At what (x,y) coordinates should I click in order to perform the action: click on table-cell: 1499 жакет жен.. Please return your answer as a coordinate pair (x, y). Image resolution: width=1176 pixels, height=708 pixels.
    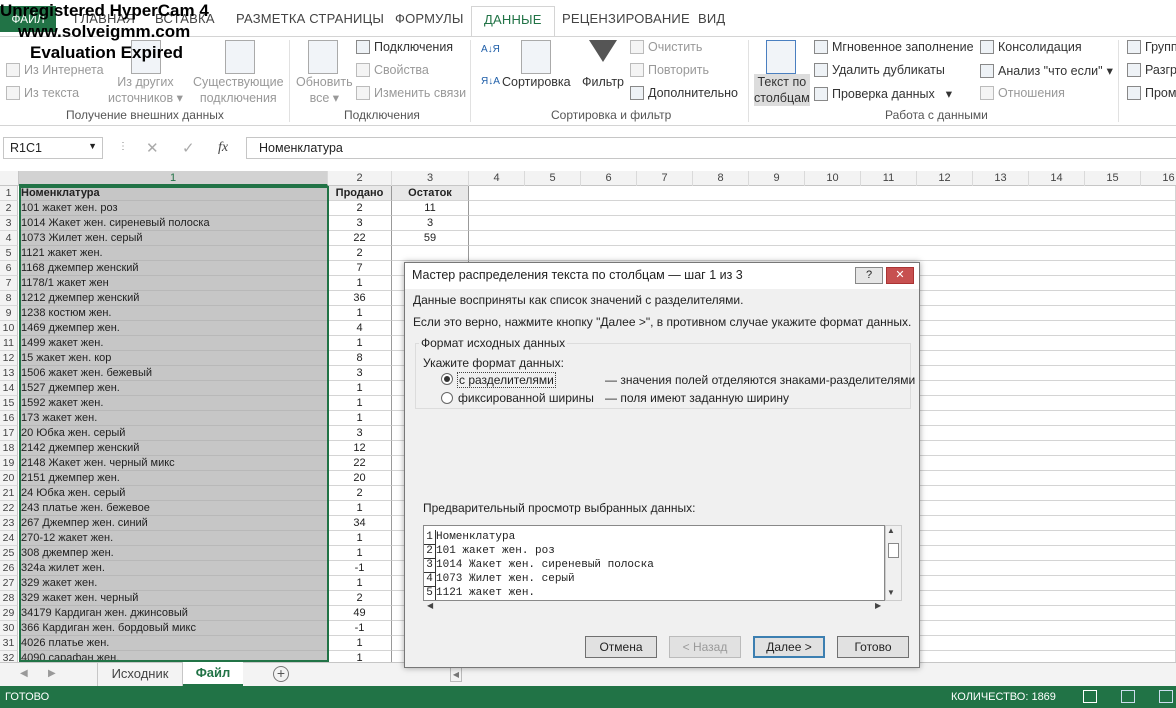
    Looking at the image, I should click on (173, 343).